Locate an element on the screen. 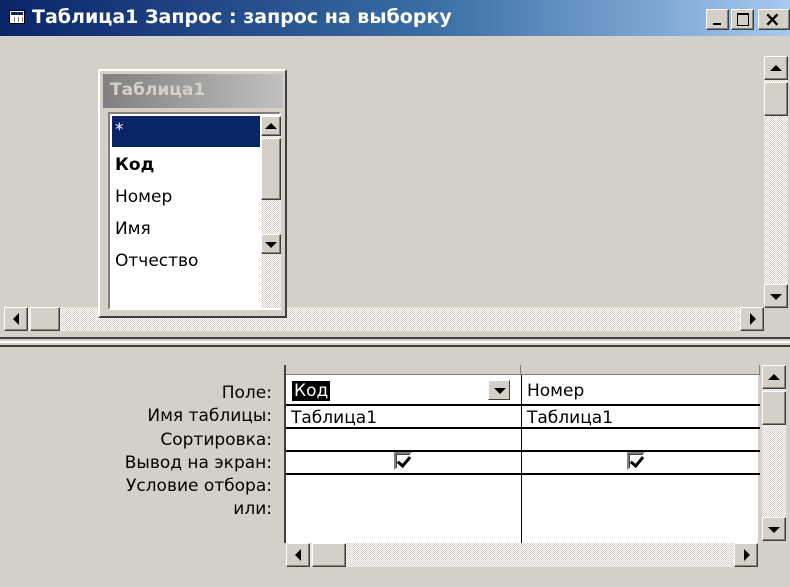 The width and height of the screenshot is (790, 587). field-value: Код is located at coordinates (311, 391).